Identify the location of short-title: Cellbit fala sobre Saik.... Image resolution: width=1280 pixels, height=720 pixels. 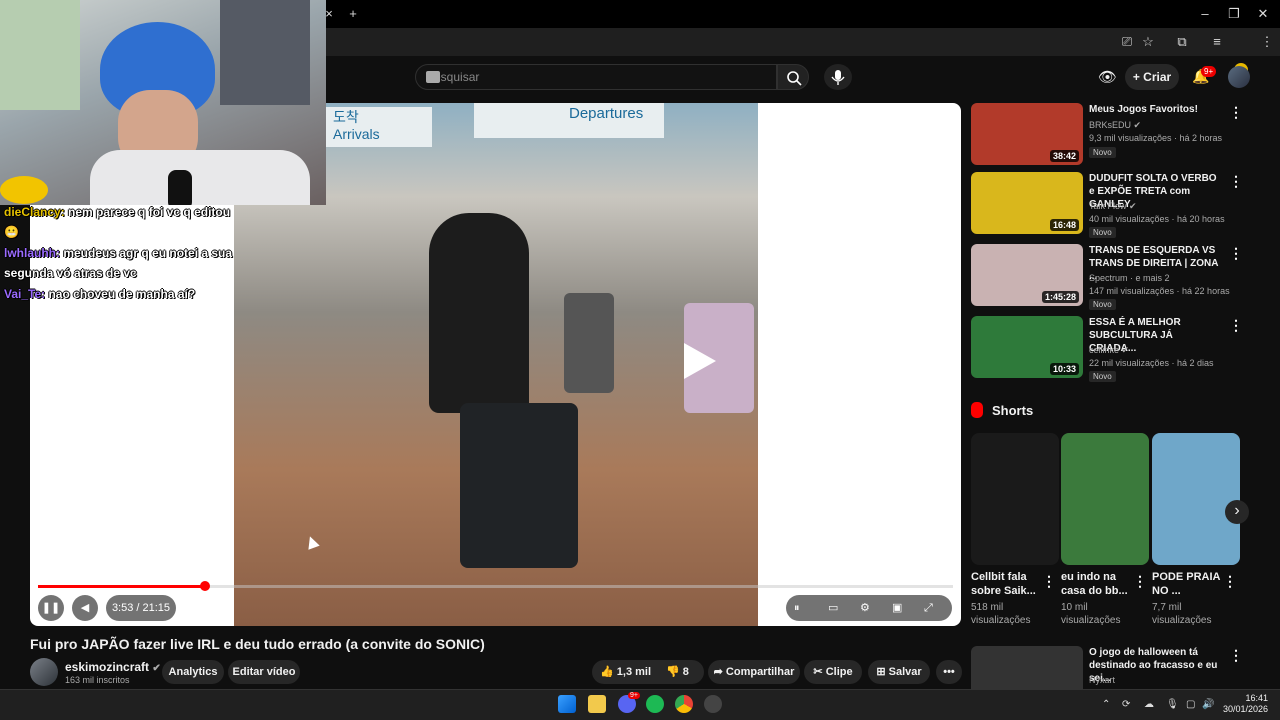
(1008, 584).